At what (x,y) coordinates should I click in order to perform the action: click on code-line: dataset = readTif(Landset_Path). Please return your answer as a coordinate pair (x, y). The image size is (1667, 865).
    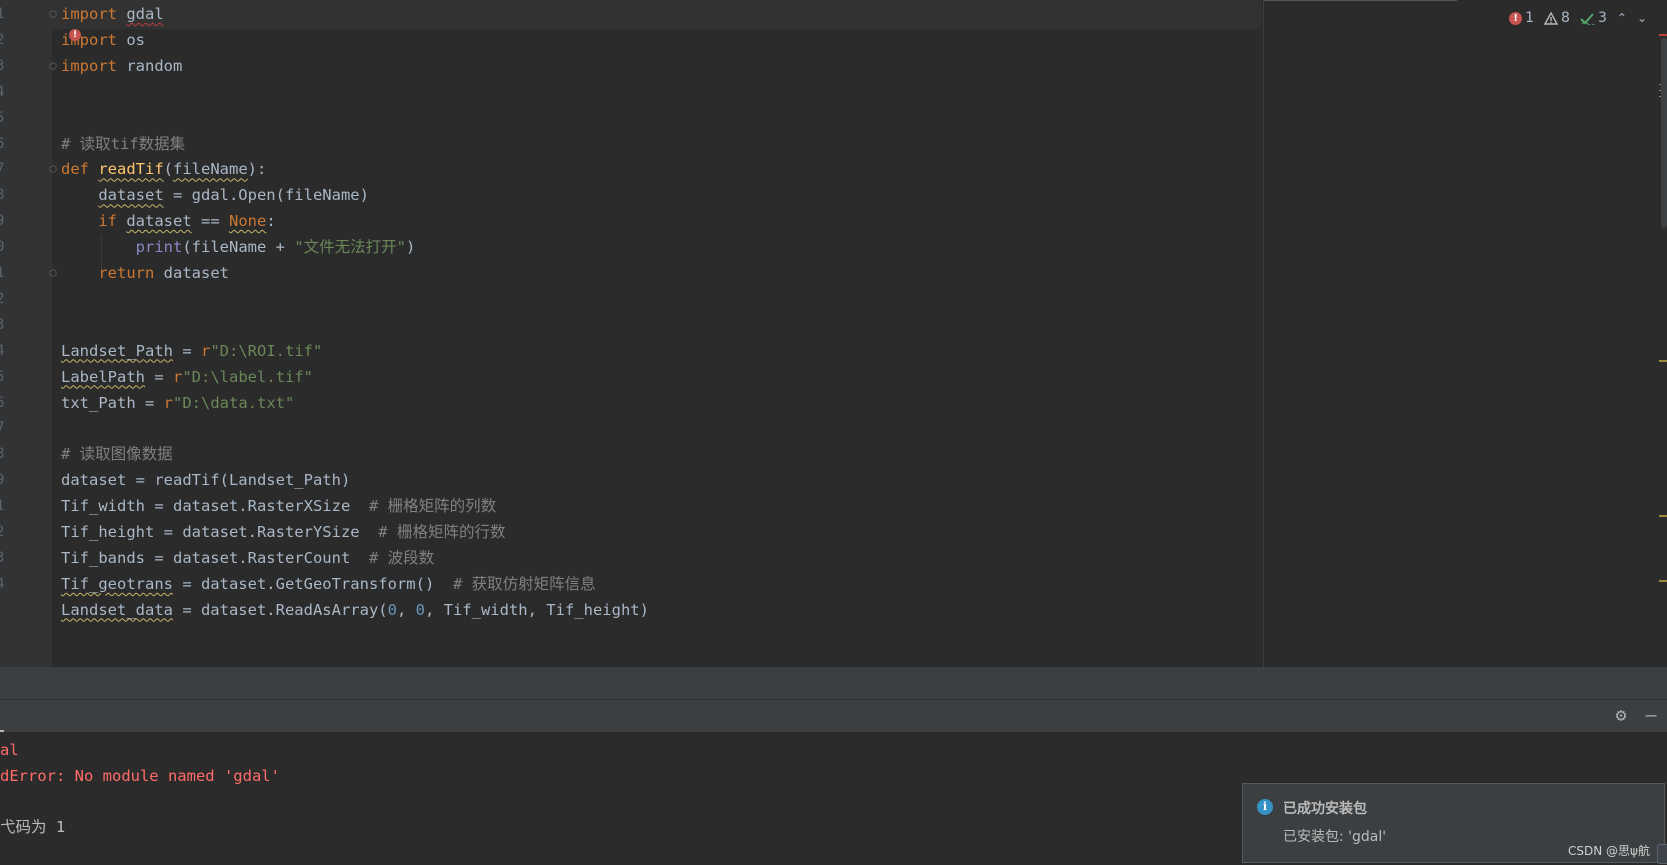
    Looking at the image, I should click on (205, 481).